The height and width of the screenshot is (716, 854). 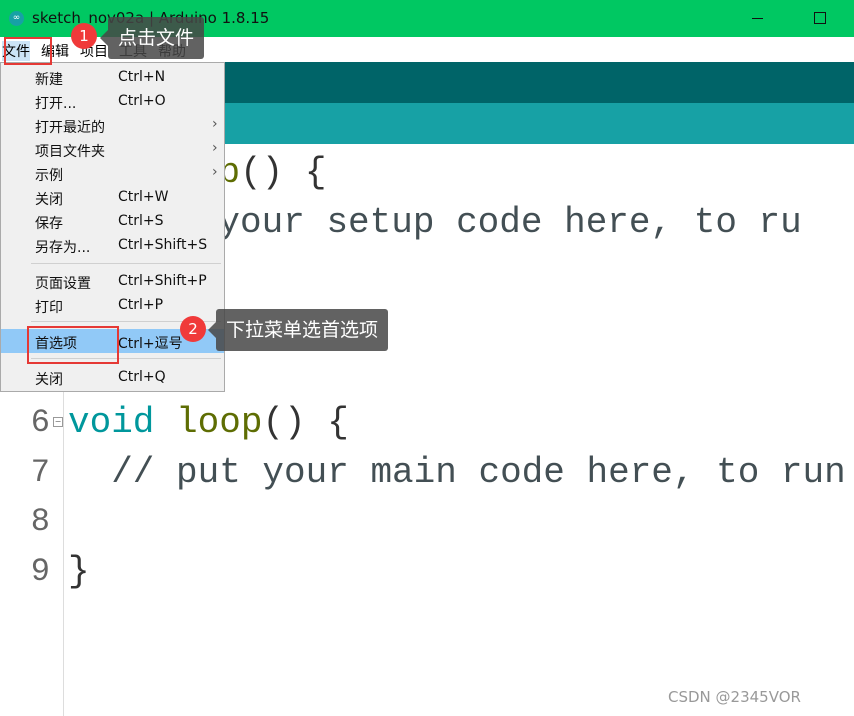 I want to click on toolbar, so click(x=539, y=82).